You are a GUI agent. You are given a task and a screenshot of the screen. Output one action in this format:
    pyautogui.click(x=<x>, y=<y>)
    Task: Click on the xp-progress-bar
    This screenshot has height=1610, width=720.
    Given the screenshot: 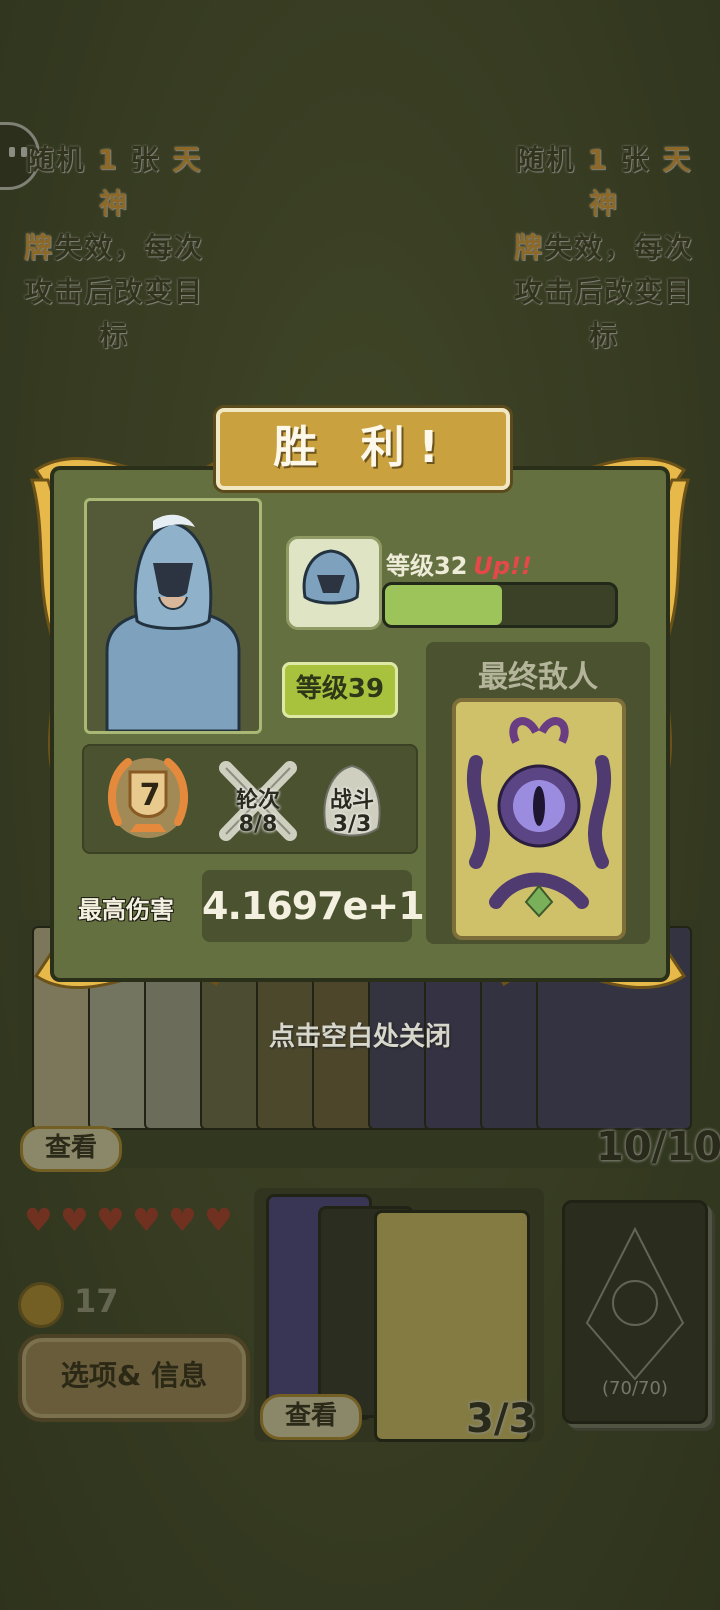 What is the action you would take?
    pyautogui.click(x=500, y=605)
    